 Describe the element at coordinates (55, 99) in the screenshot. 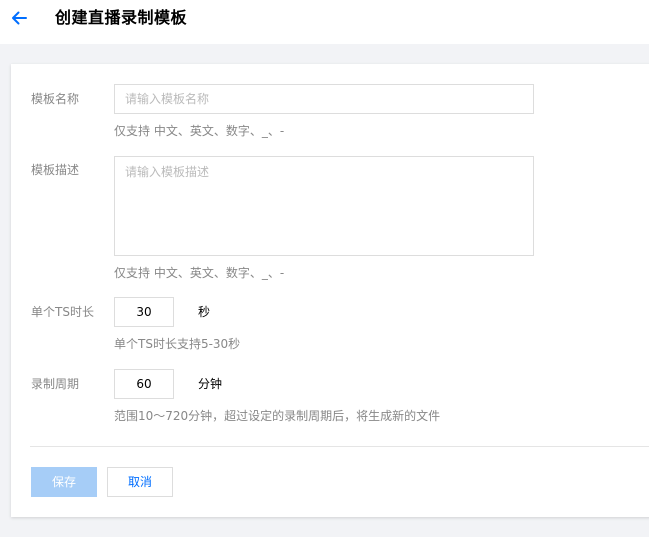

I see `template-name-label: 模板名称` at that location.